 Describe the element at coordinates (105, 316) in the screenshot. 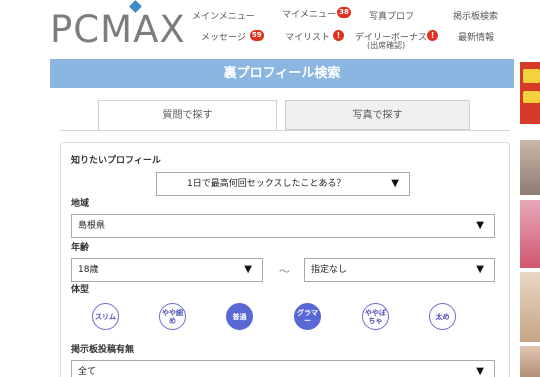

I see `body-type-slim: スリム` at that location.